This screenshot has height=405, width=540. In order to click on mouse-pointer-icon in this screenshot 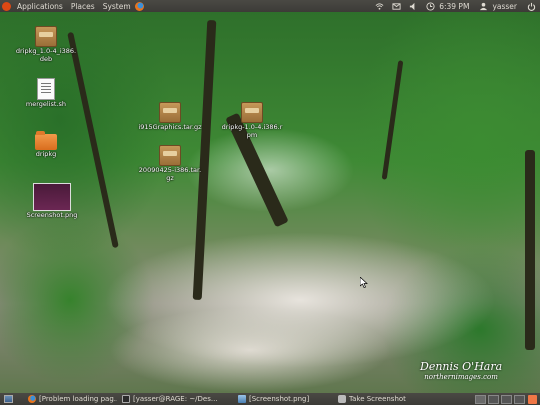, I will do `click(364, 282)`.